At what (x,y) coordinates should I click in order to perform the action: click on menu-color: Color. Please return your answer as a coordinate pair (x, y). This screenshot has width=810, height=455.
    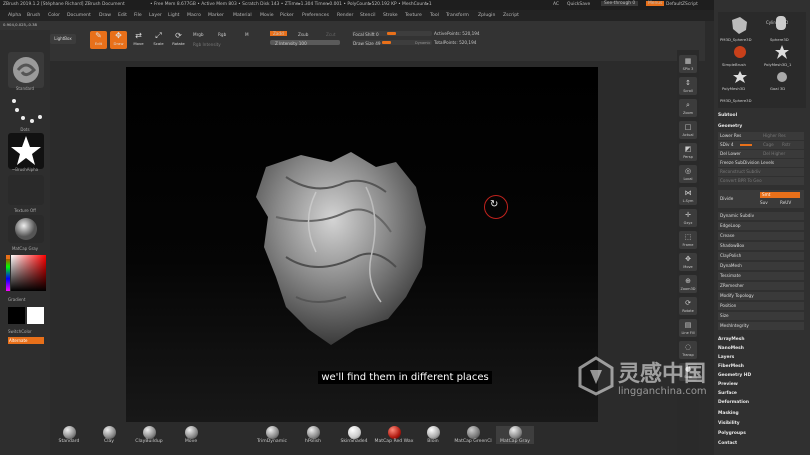
    Looking at the image, I should click on (54, 15).